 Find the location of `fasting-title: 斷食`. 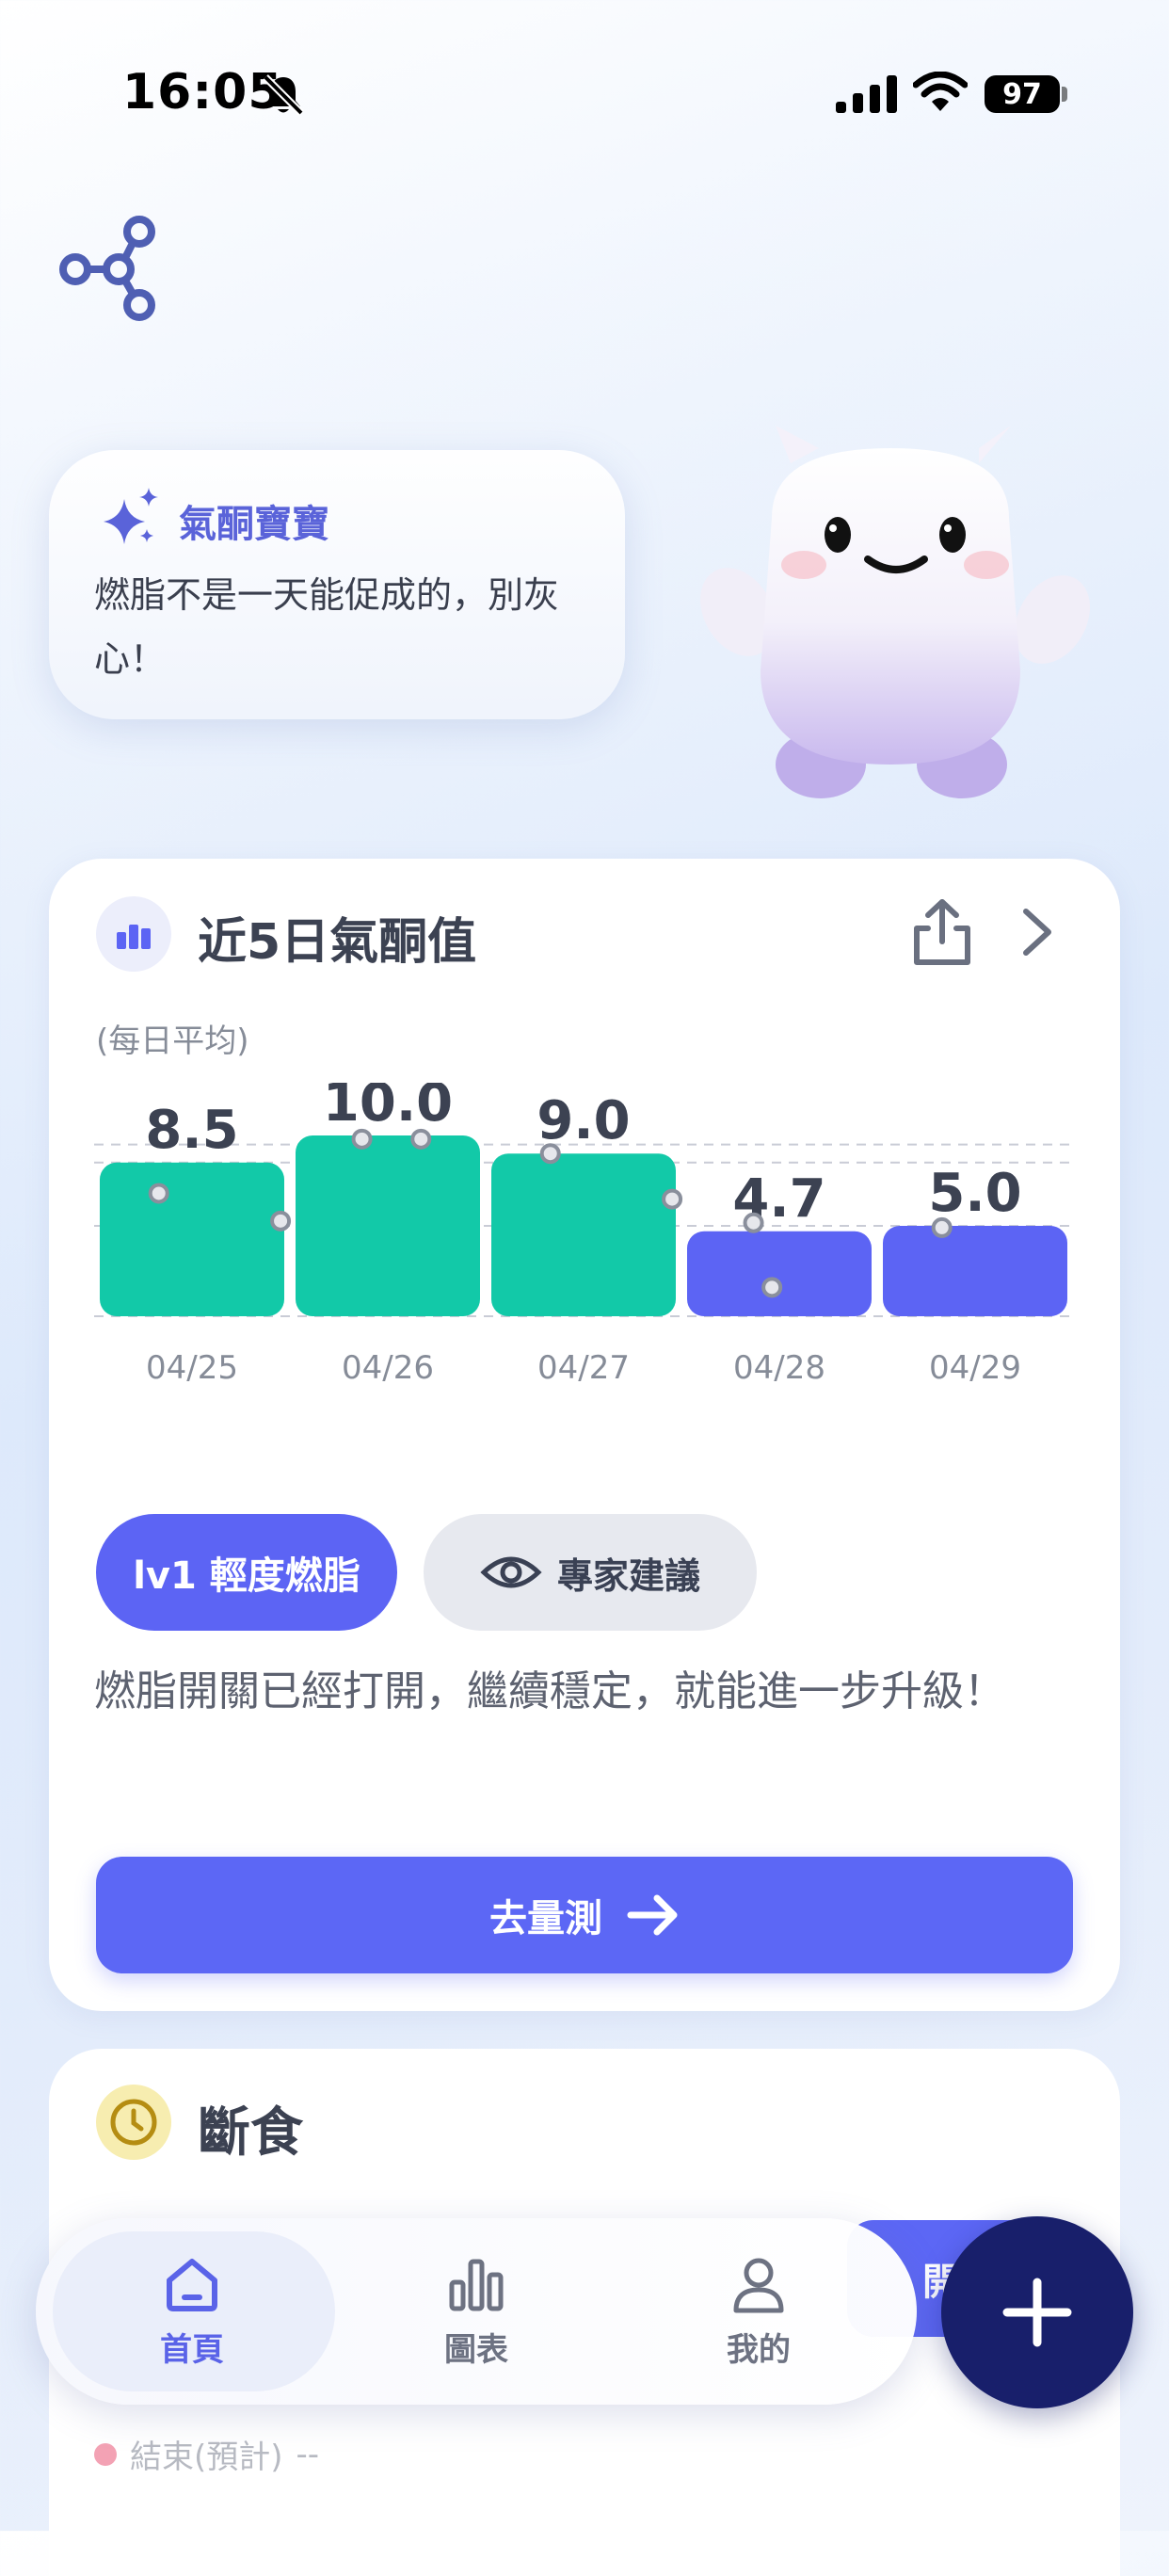

fasting-title: 斷食 is located at coordinates (250, 2133).